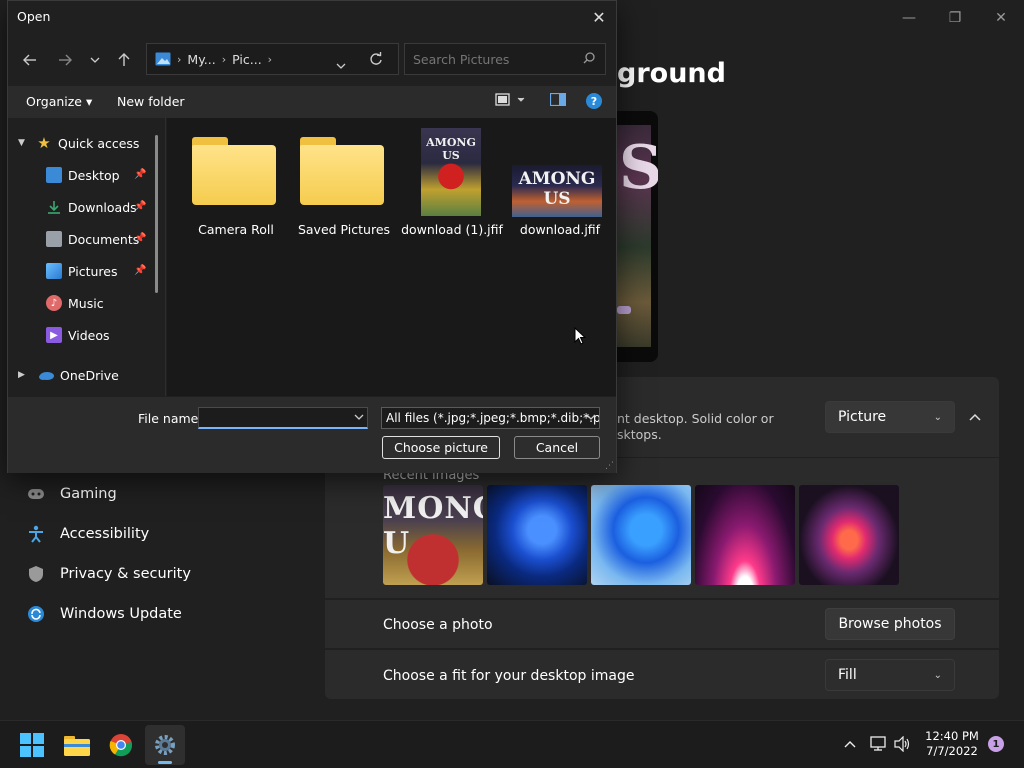 Image resolution: width=1024 pixels, height=768 pixels. I want to click on arrow-right-icon, so click(65, 60).